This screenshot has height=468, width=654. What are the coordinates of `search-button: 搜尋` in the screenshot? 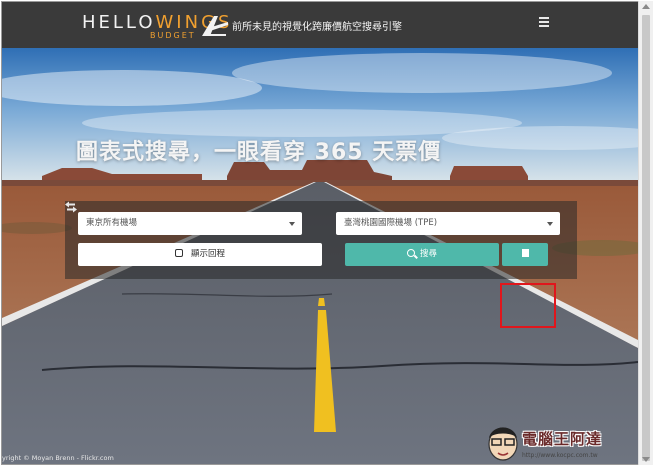 It's located at (422, 254).